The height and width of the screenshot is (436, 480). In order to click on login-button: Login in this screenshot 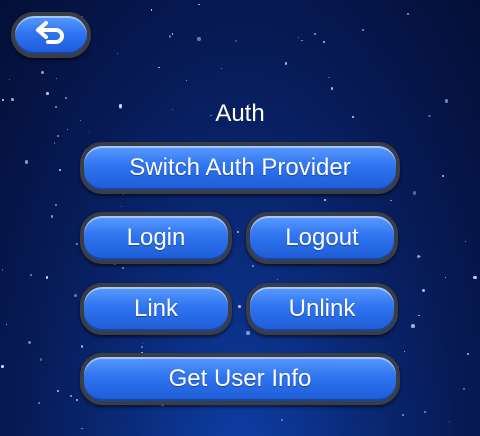, I will do `click(156, 238)`.